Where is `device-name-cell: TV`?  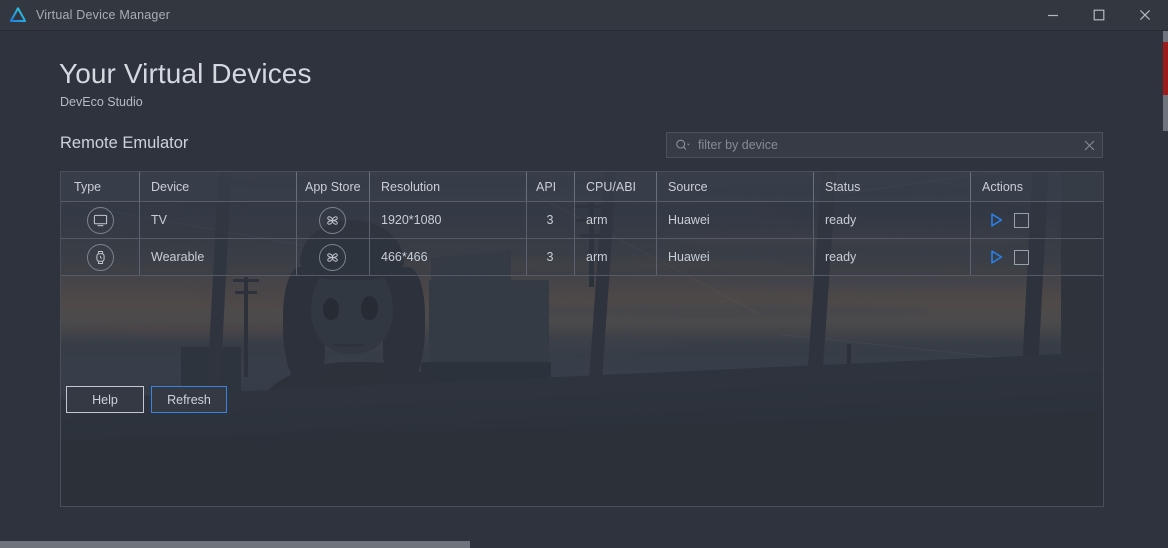
device-name-cell: TV is located at coordinates (217, 220).